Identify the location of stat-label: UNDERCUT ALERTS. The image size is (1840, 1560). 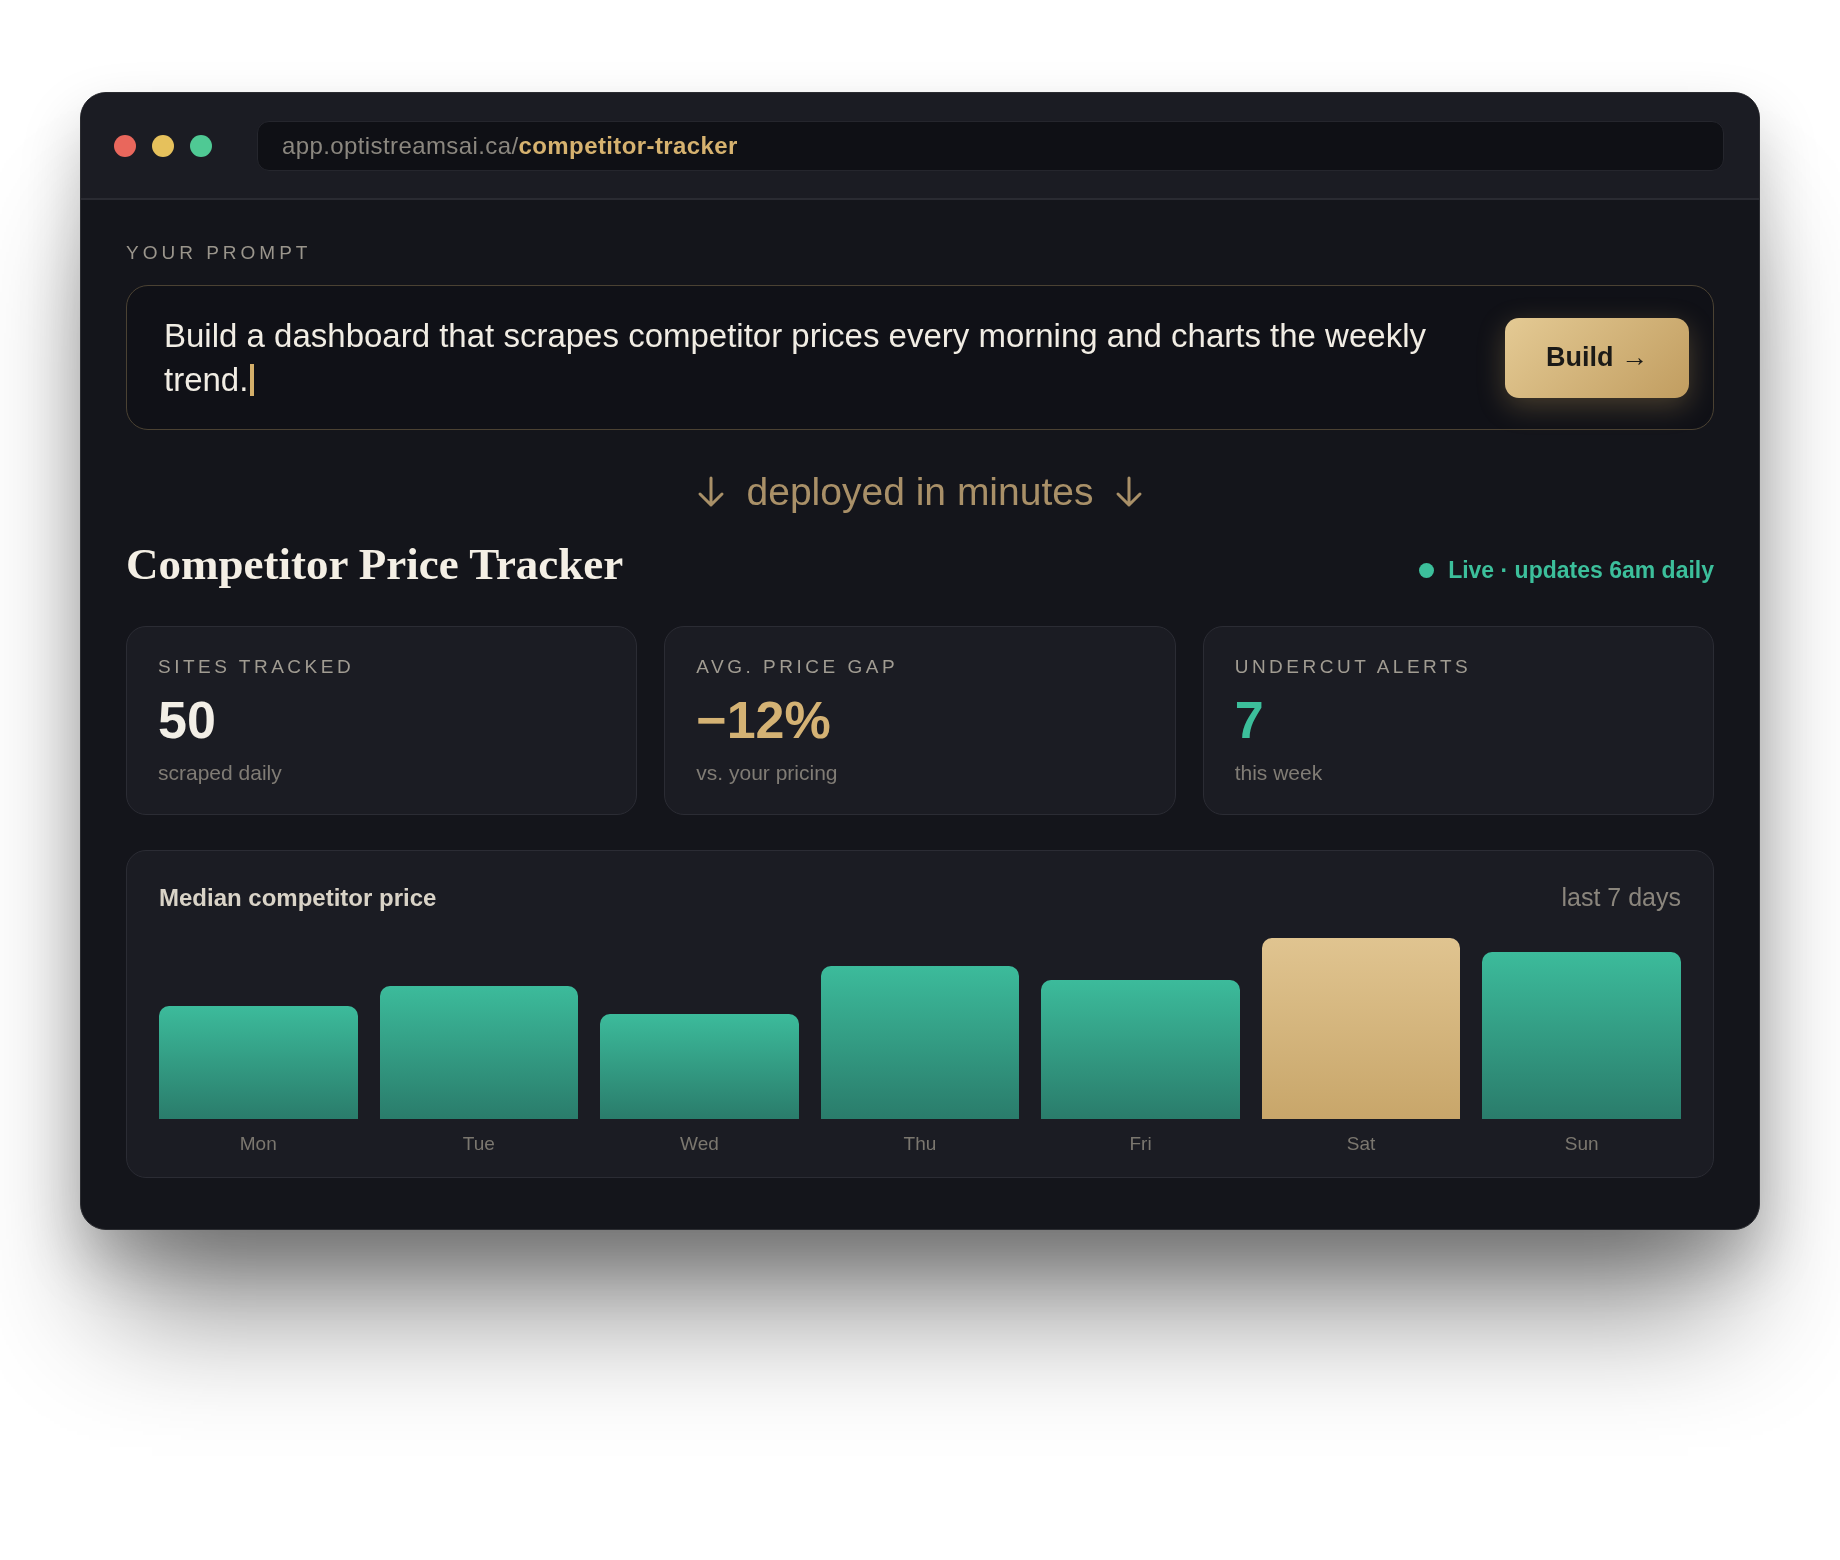
(1353, 667).